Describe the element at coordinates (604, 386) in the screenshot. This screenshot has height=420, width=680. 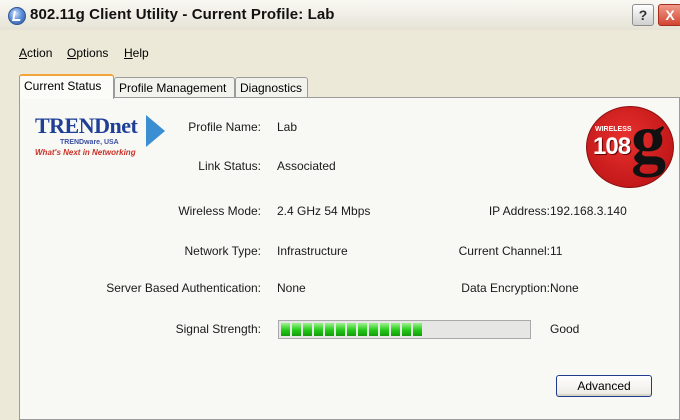
I see `advanced-button: Advanced` at that location.